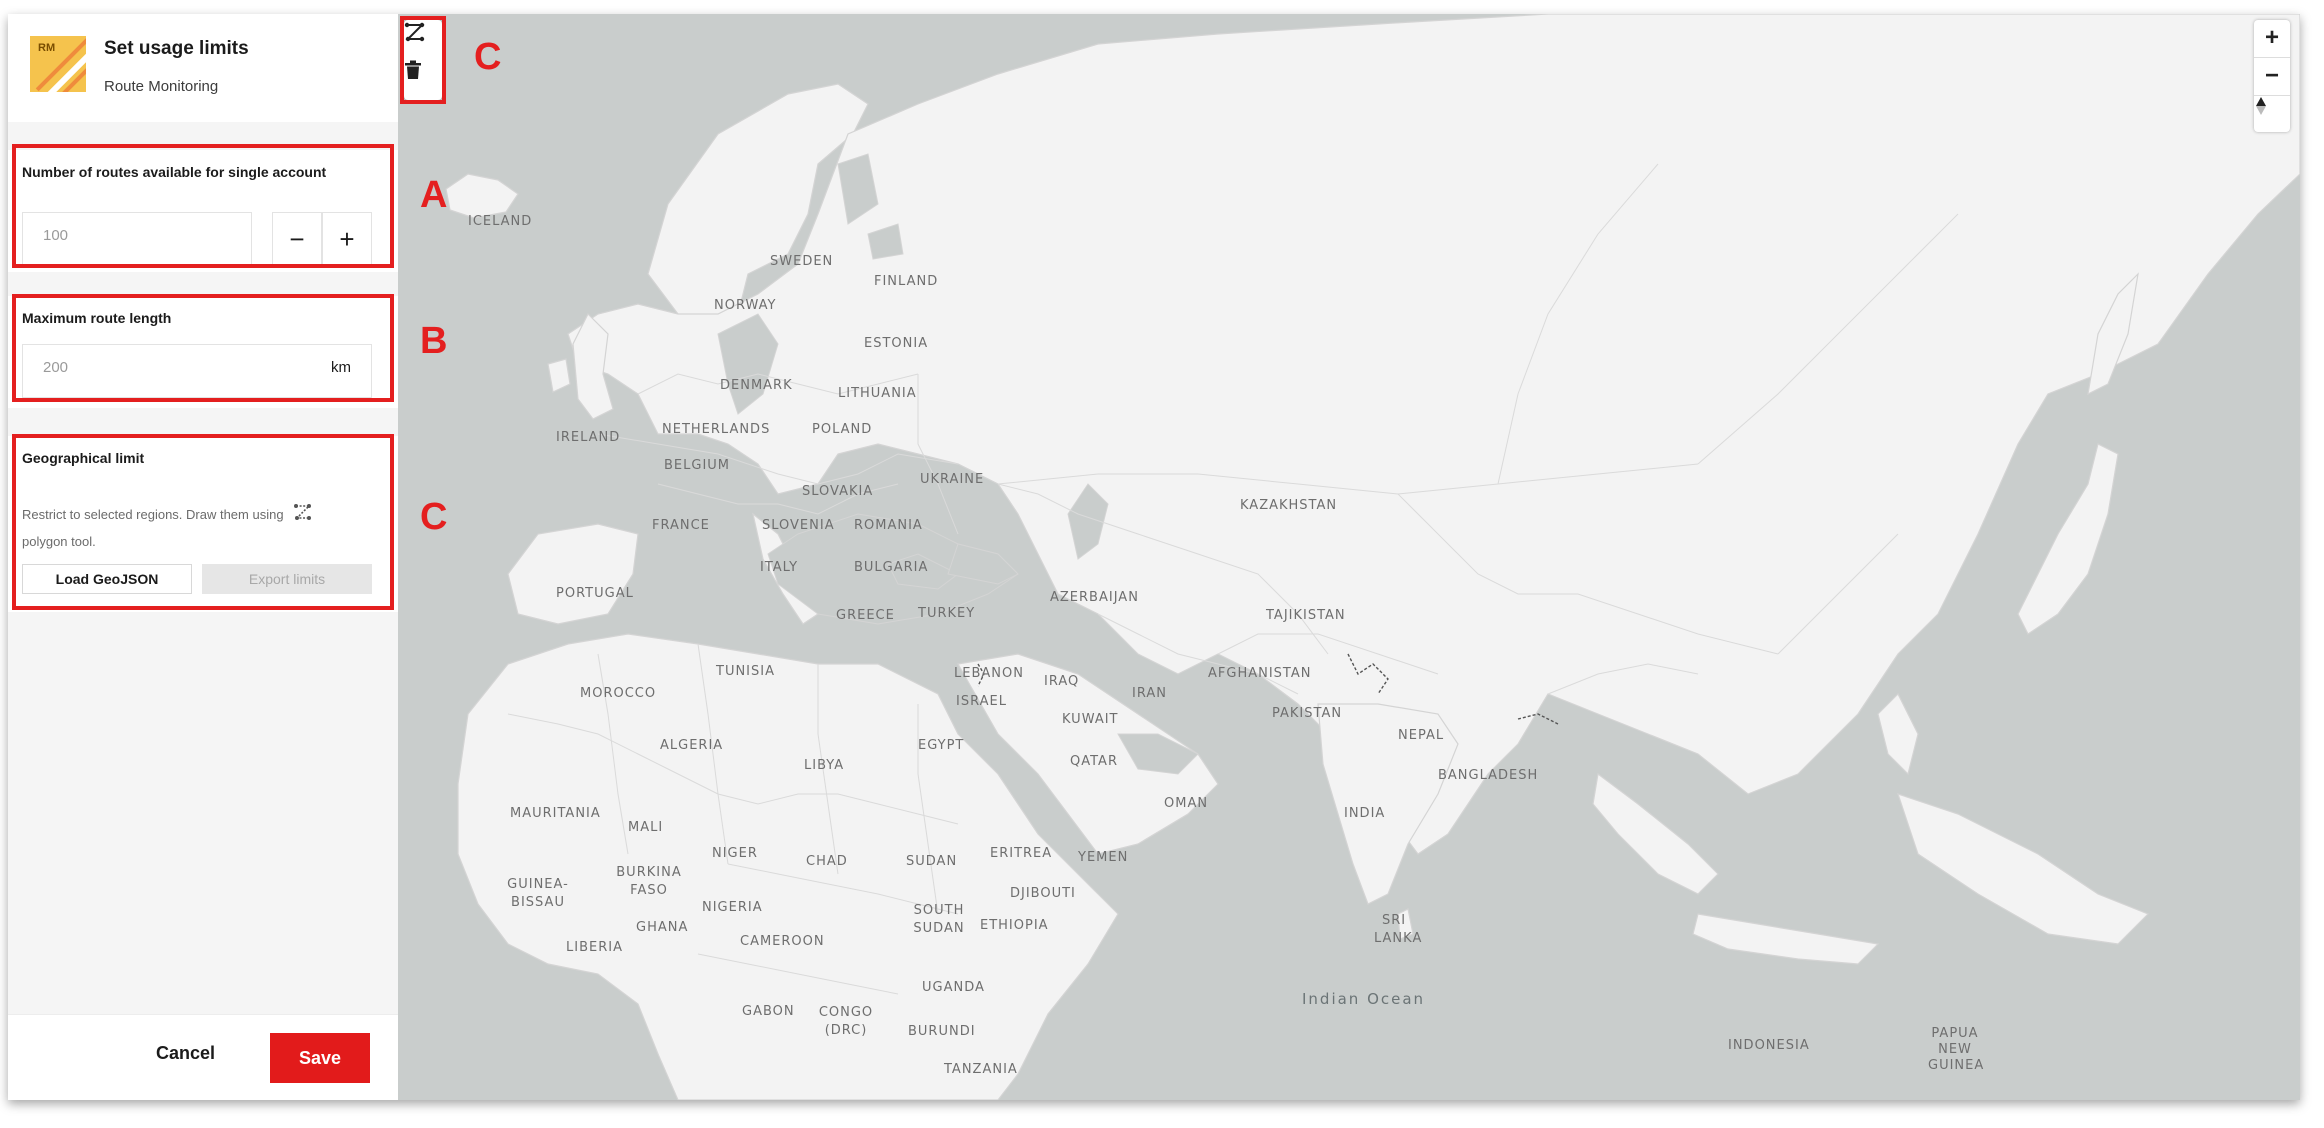 The height and width of the screenshot is (1128, 2324). I want to click on map-label-niger: NIGER, so click(735, 853).